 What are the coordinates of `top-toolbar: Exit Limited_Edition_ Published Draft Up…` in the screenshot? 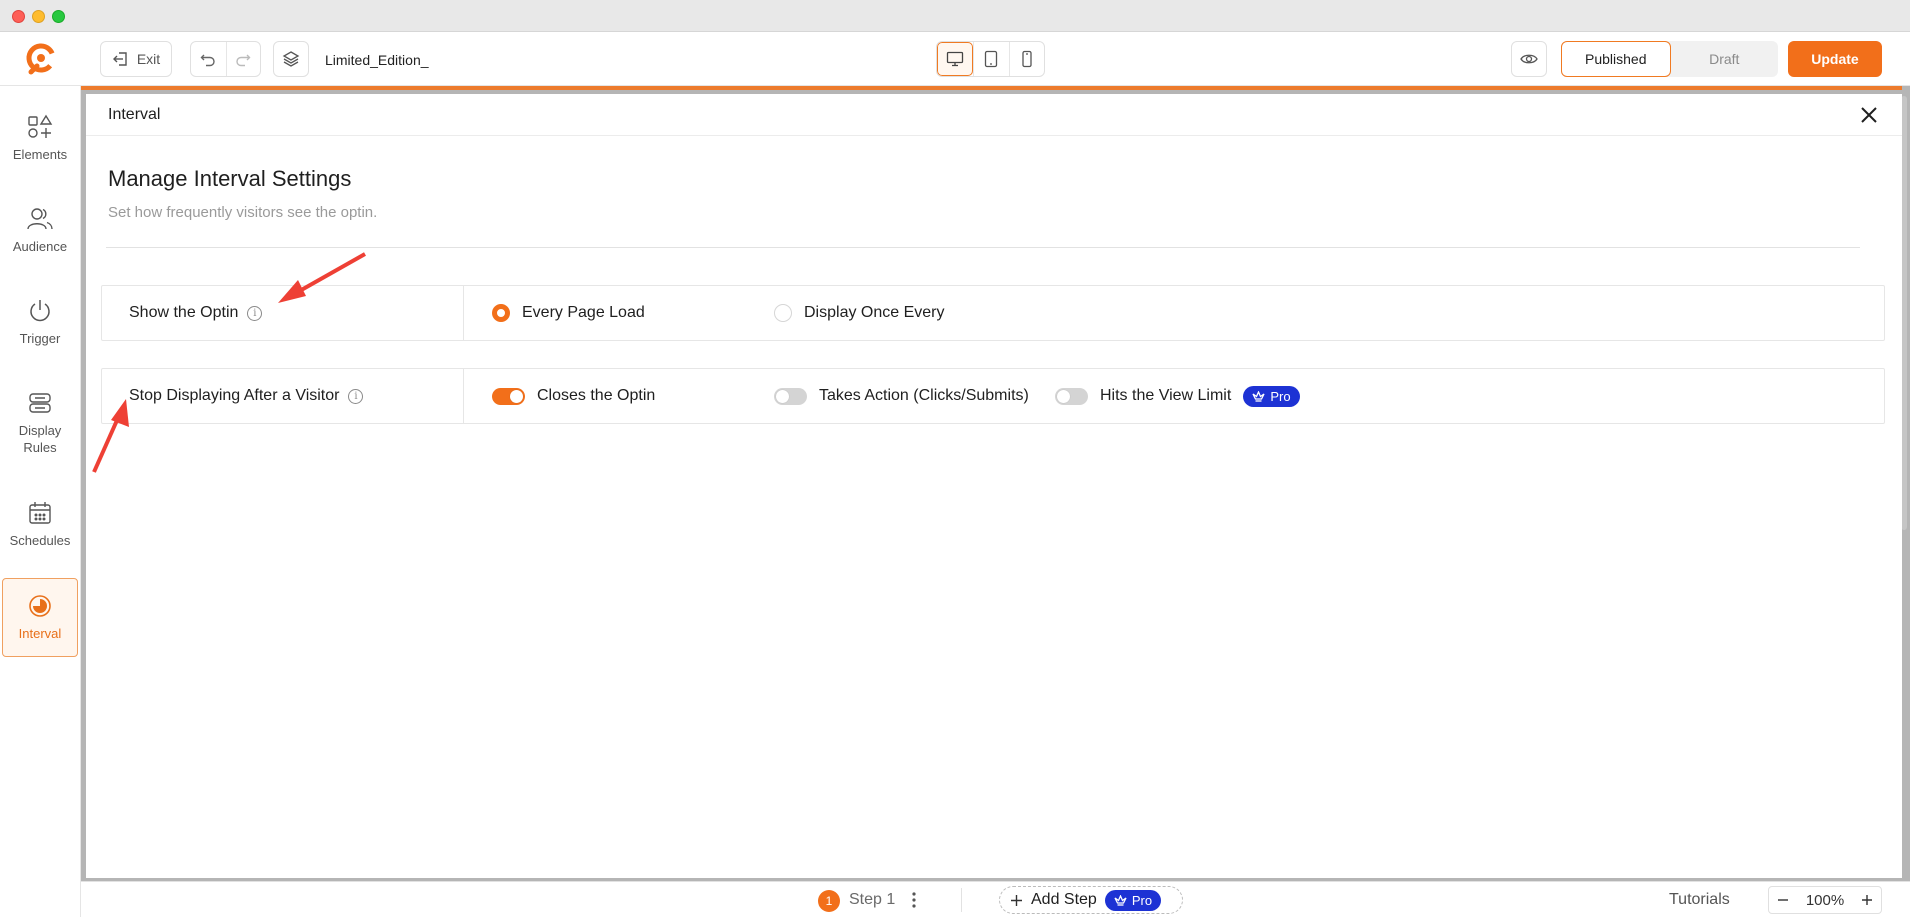 It's located at (995, 59).